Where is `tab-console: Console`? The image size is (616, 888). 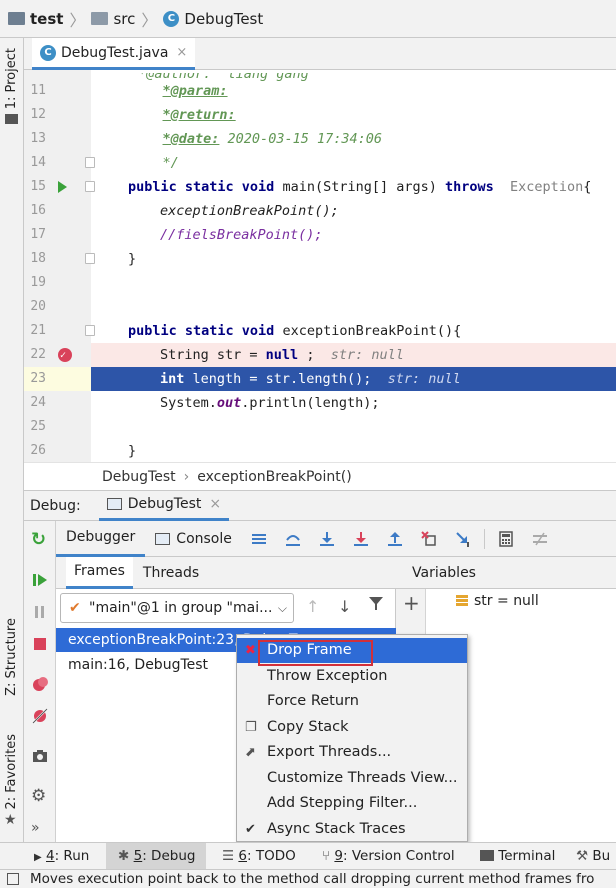
tab-console: Console is located at coordinates (193, 539).